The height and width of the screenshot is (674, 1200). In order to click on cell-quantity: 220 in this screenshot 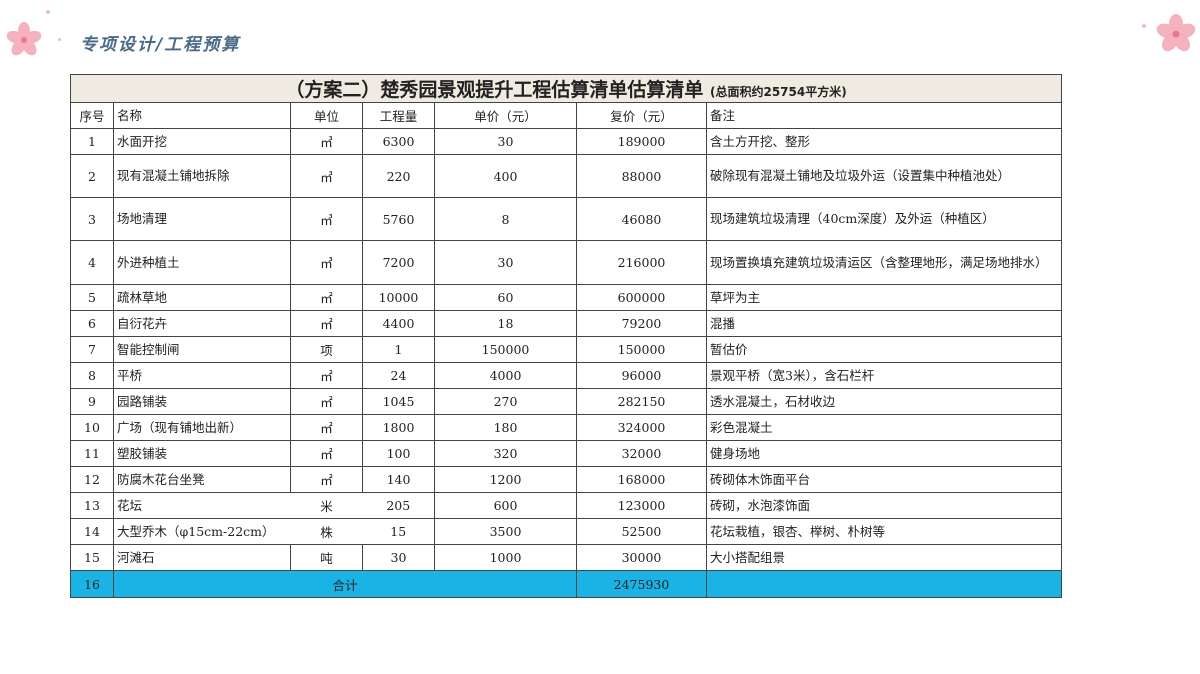, I will do `click(398, 176)`.